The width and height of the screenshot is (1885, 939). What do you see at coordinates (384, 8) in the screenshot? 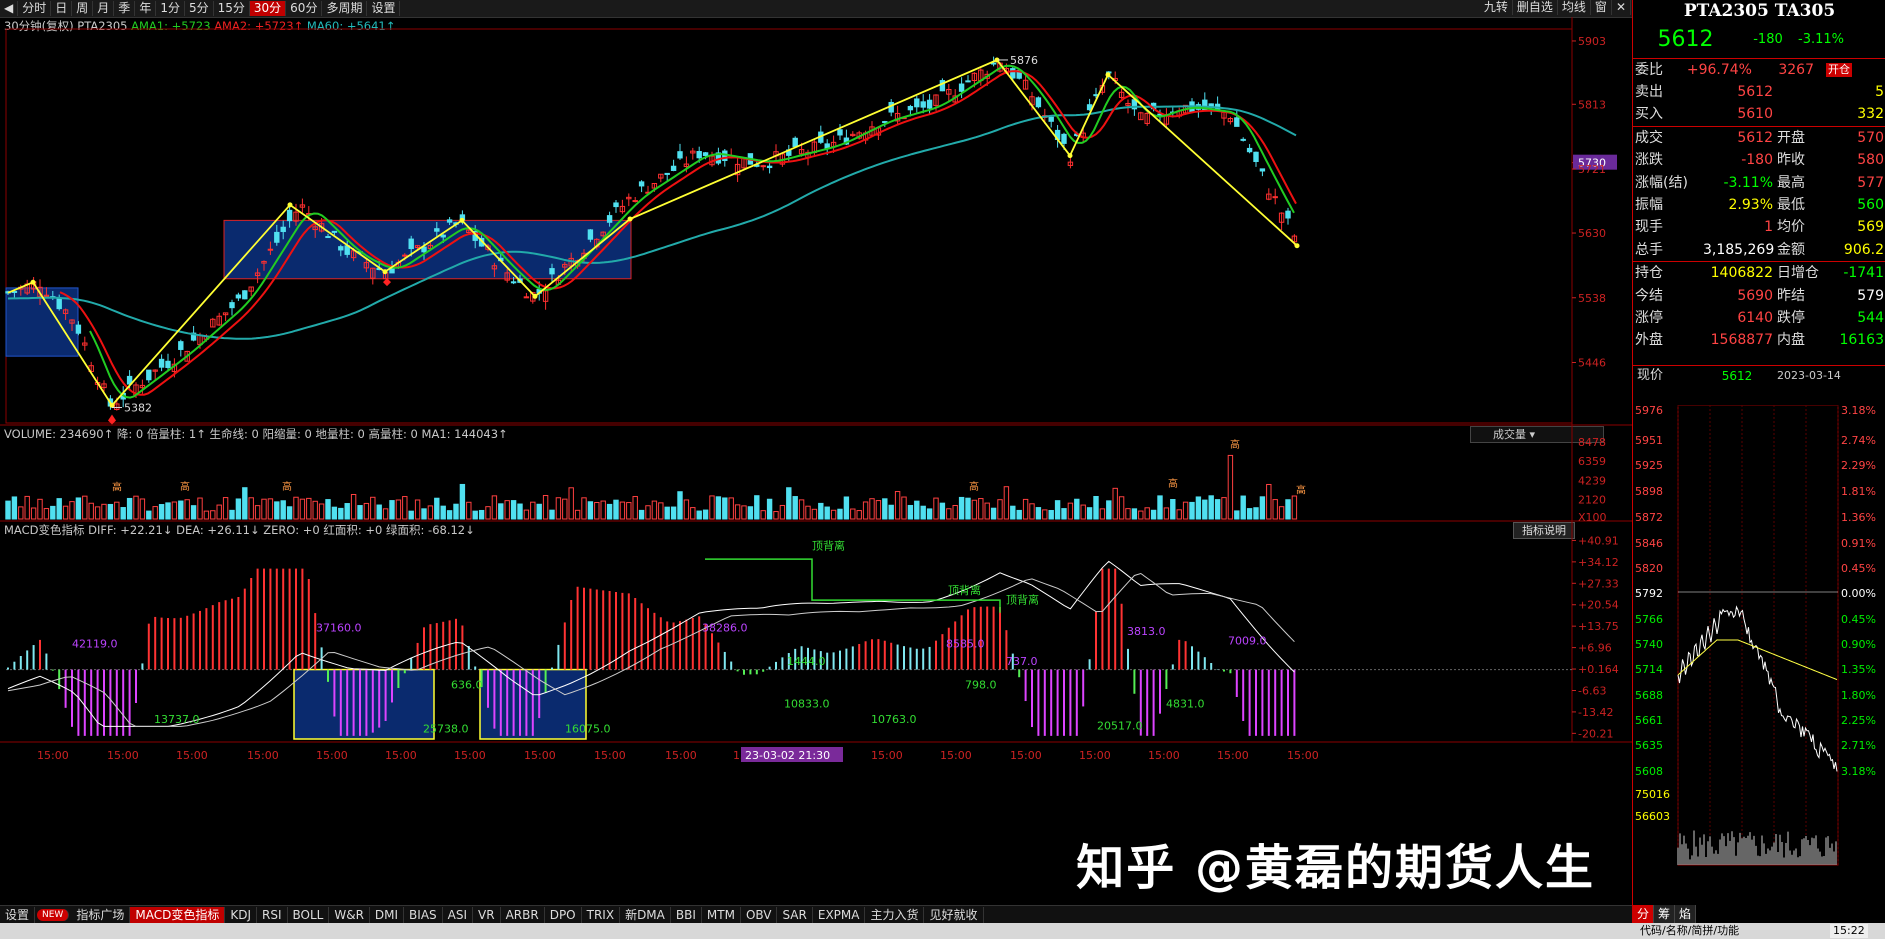
I see `tab-period-12: 设置` at bounding box center [384, 8].